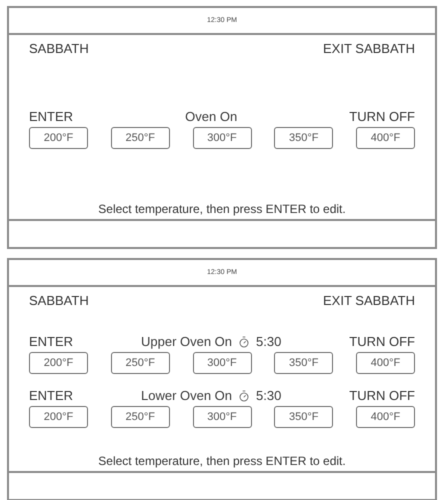  What do you see at coordinates (186, 341) in the screenshot?
I see `oven-status: Upper Oven On` at bounding box center [186, 341].